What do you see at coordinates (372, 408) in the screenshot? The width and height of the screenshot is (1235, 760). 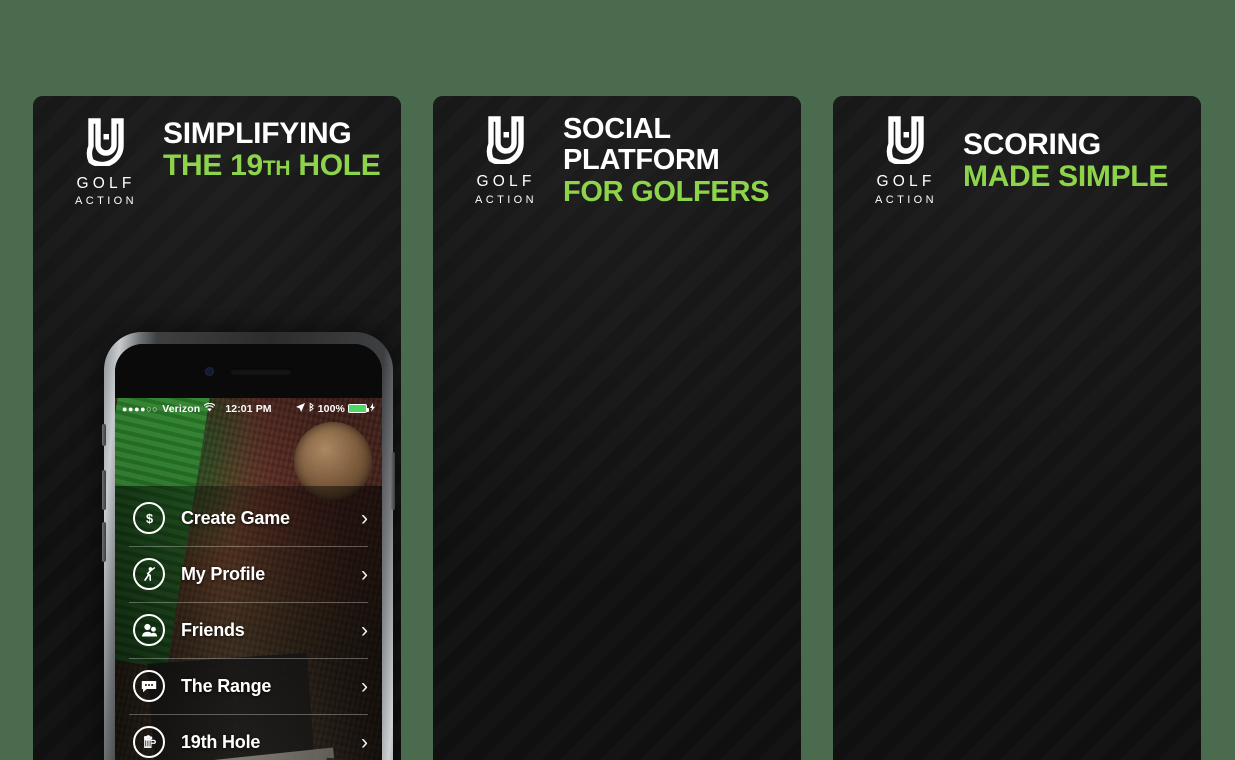 I see `lightning-bolt-icon` at bounding box center [372, 408].